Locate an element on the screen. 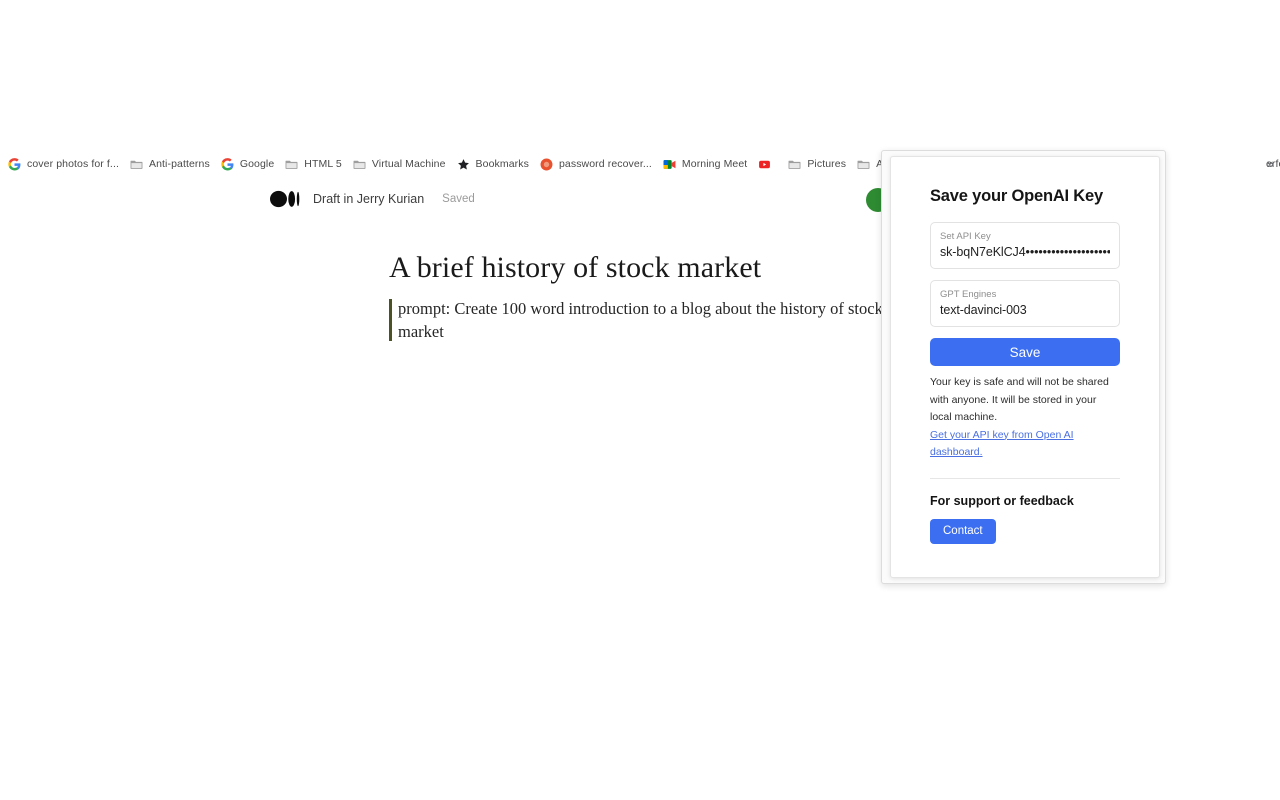 This screenshot has width=1280, height=800. bookmark-virtual-machine: Virtual Machine is located at coordinates (401, 164).